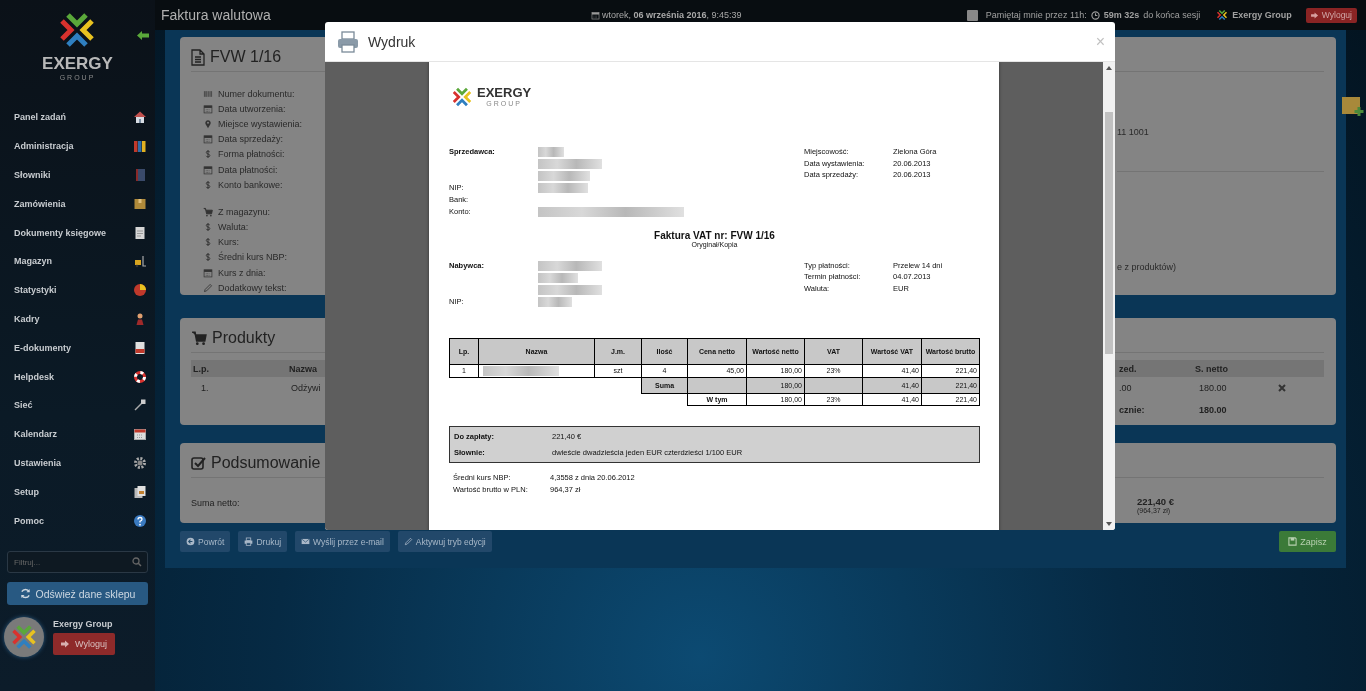 The height and width of the screenshot is (691, 1366). Describe the element at coordinates (1095, 15) in the screenshot. I see `clock-icon` at that location.